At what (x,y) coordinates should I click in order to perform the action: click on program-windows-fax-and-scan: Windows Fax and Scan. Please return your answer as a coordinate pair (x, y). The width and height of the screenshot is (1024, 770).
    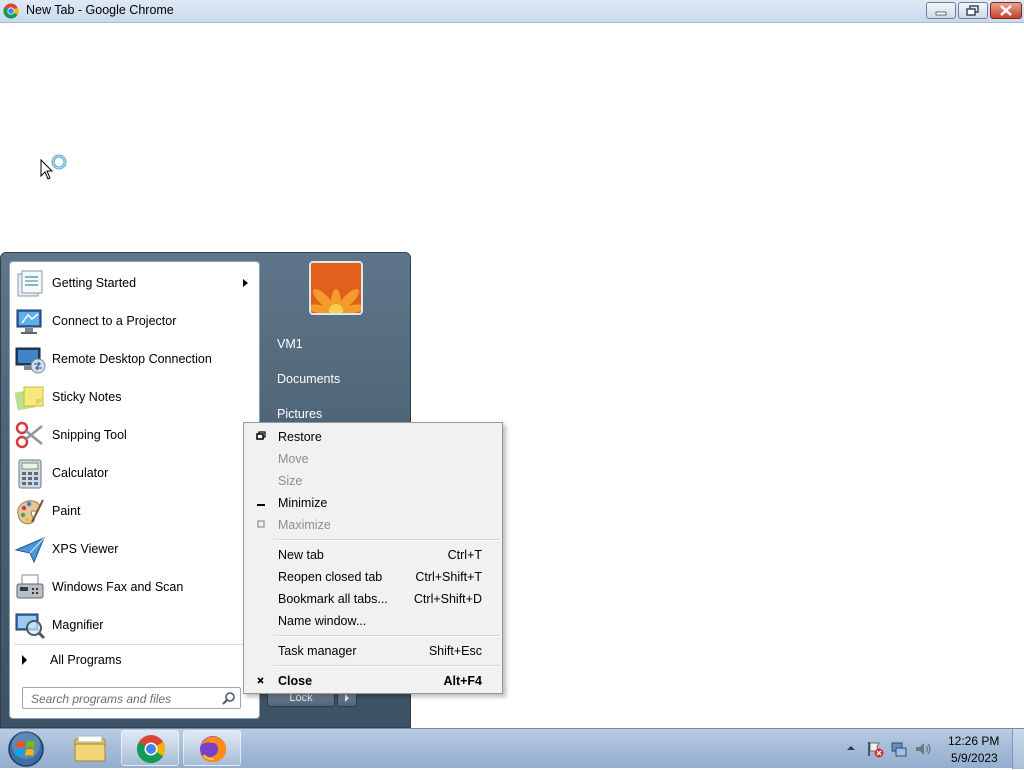
    Looking at the image, I should click on (134, 588).